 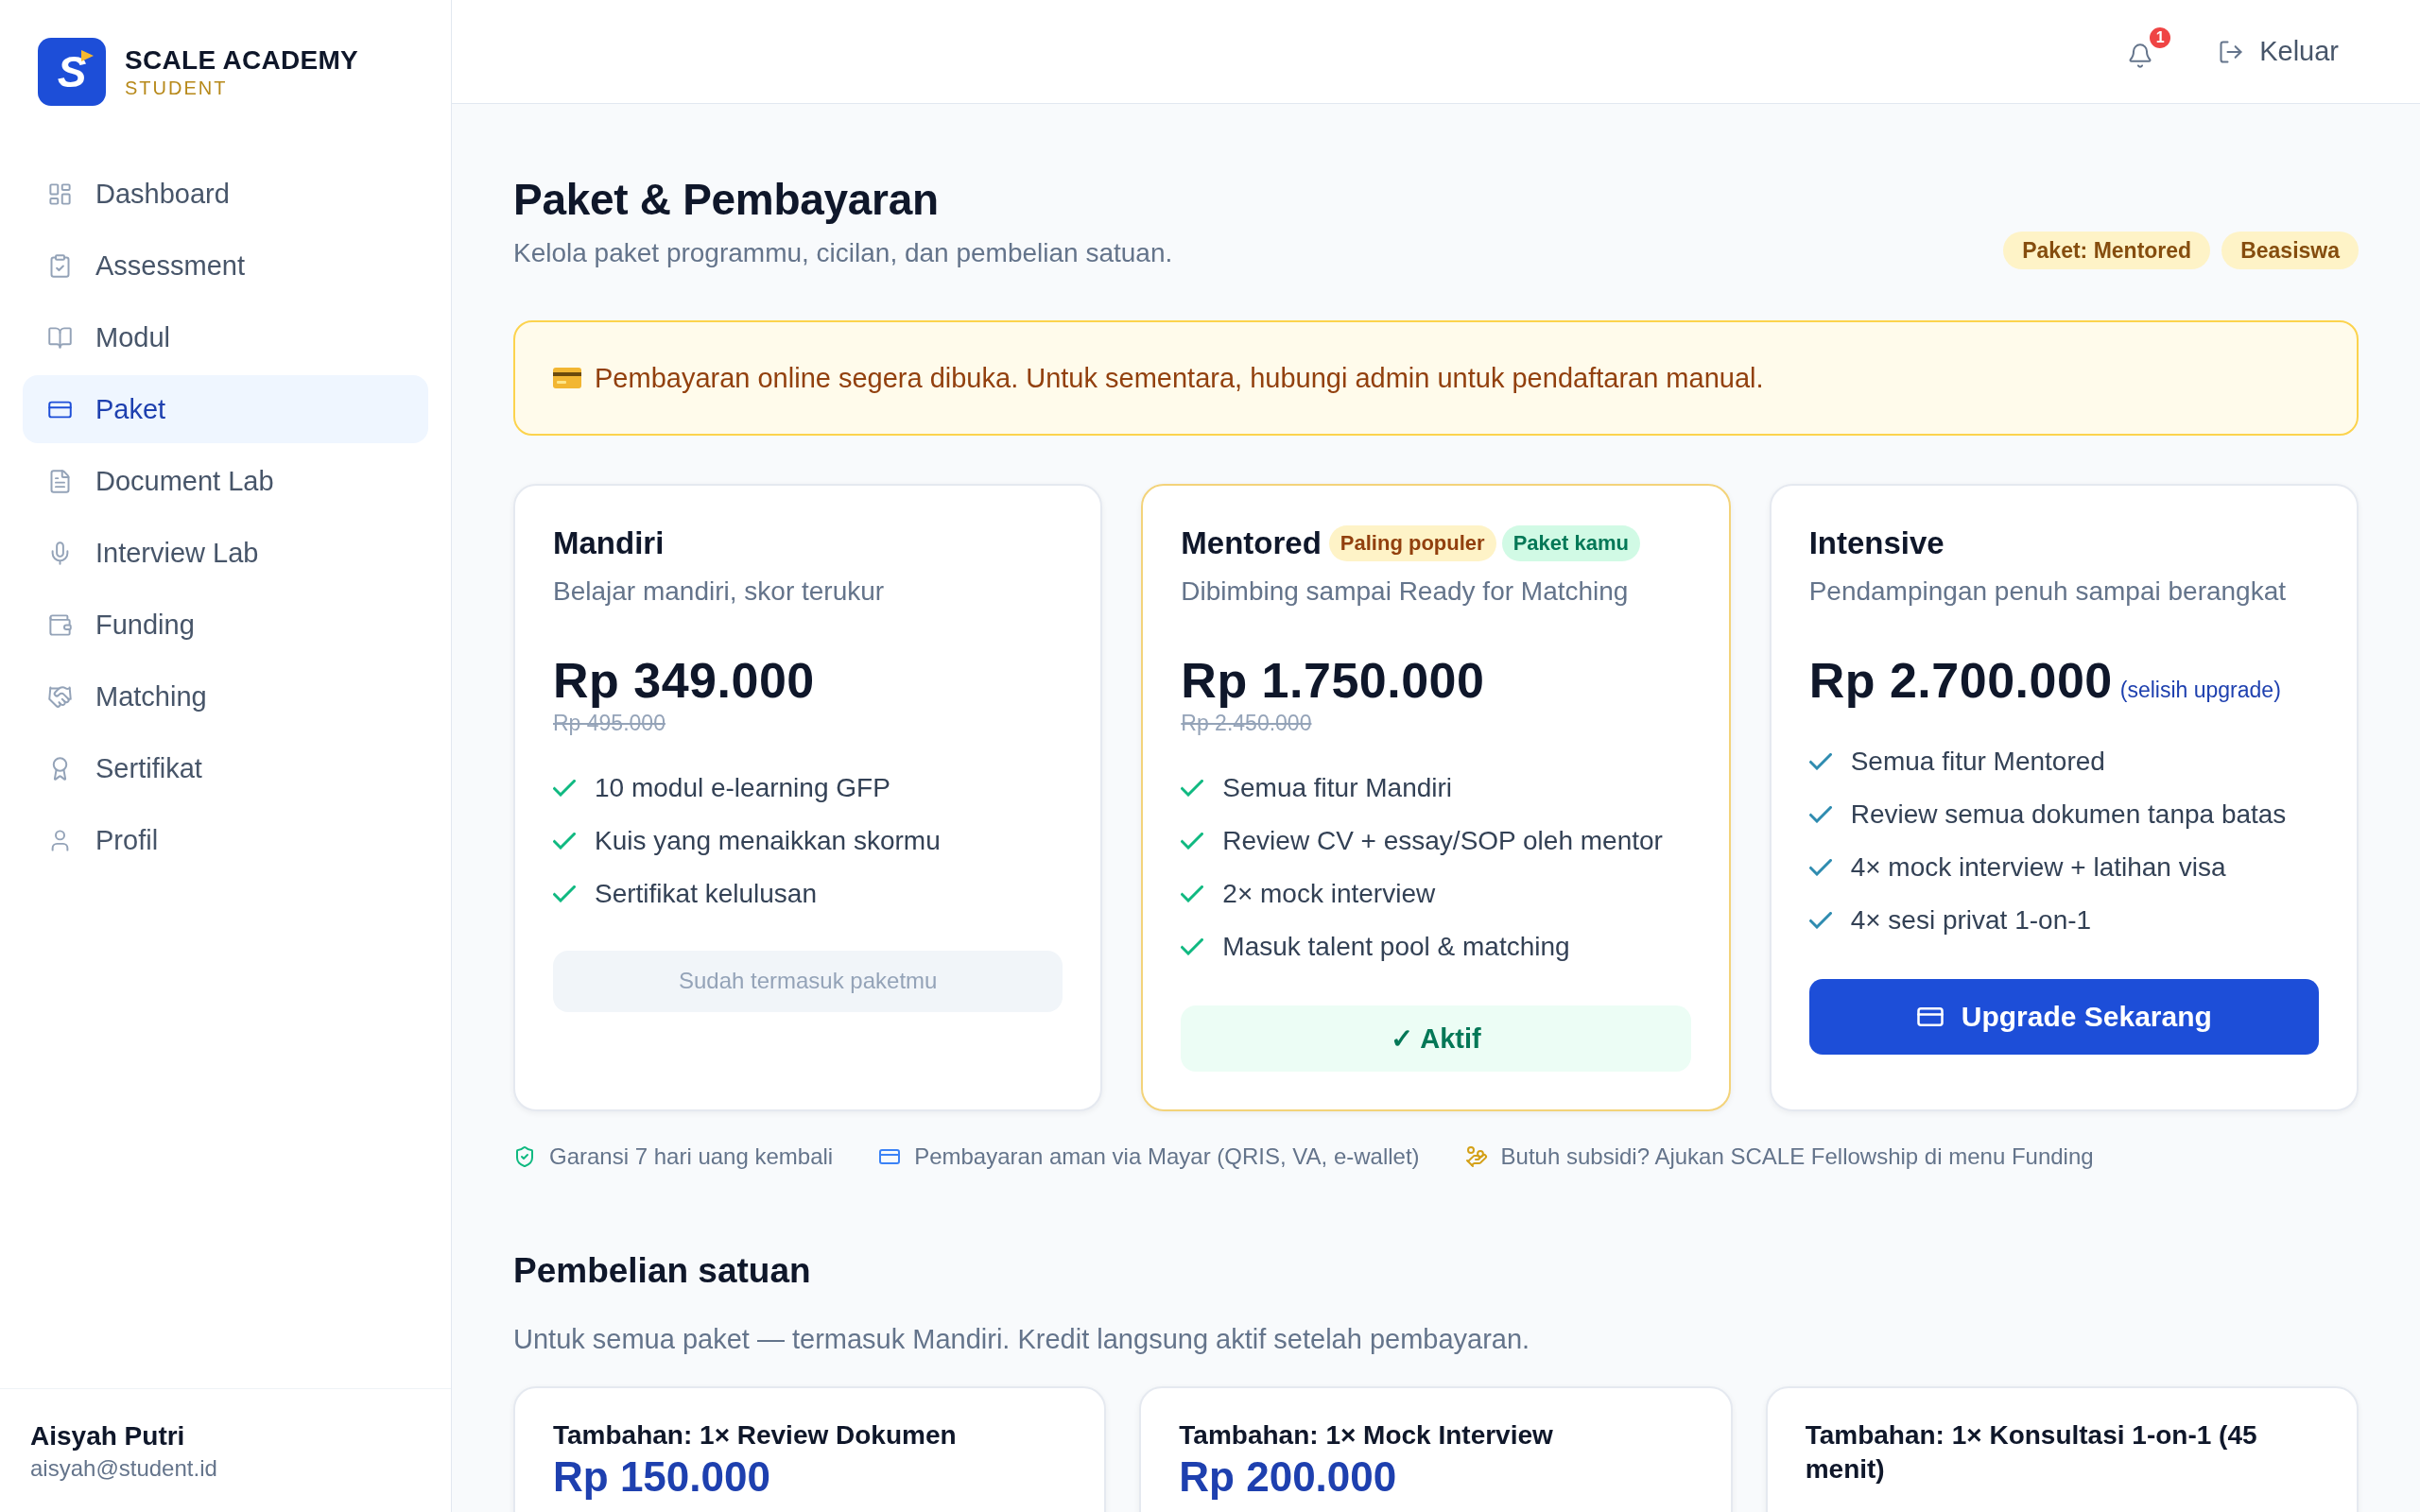 What do you see at coordinates (226, 553) in the screenshot?
I see `sidebar-nav-item: Interview Lab` at bounding box center [226, 553].